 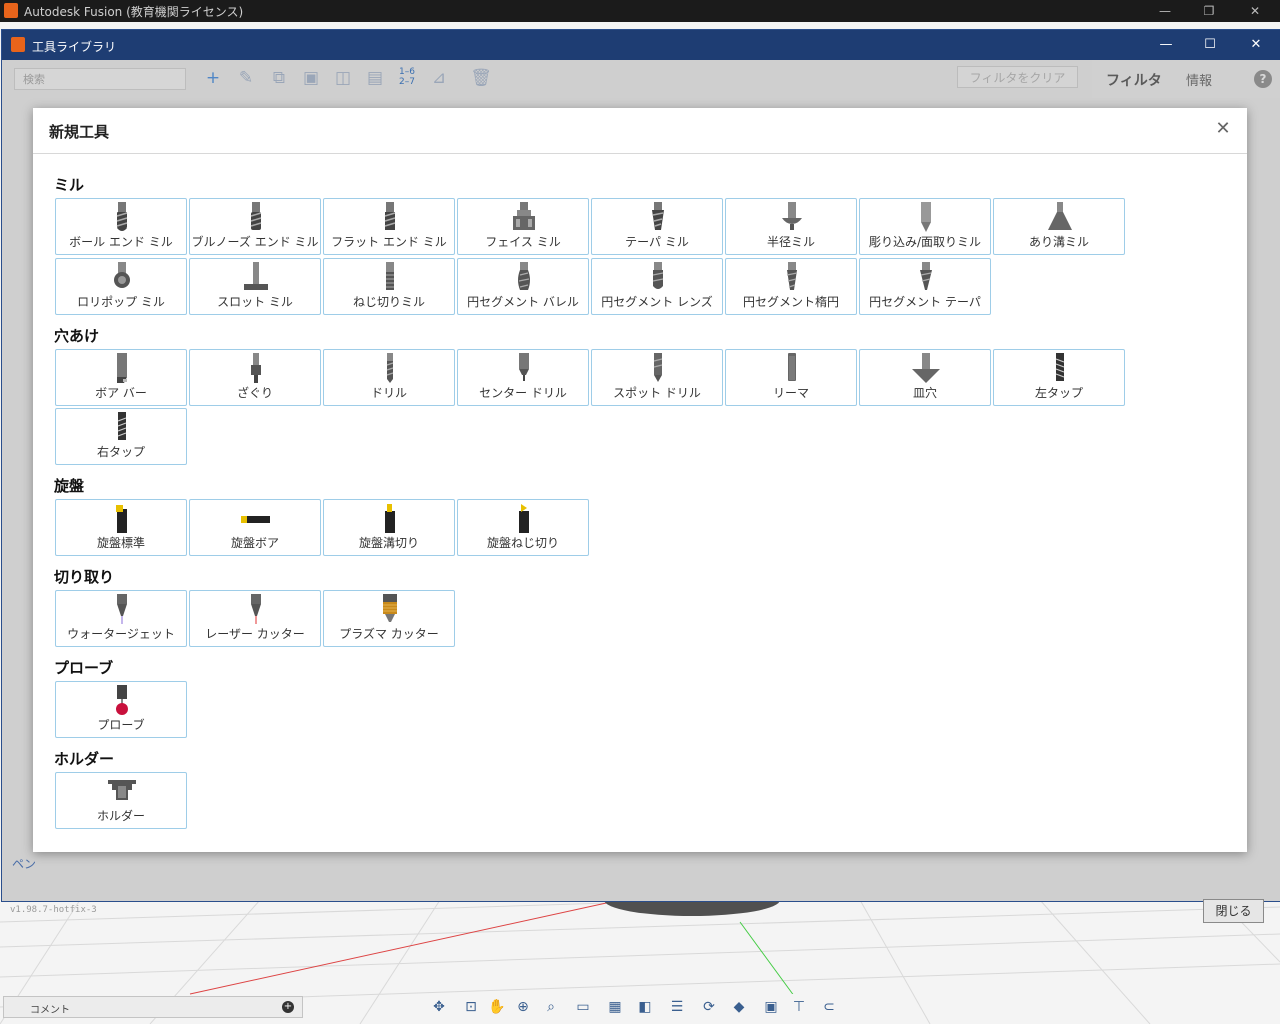 What do you see at coordinates (658, 216) in the screenshot?
I see `taper-mill-icon` at bounding box center [658, 216].